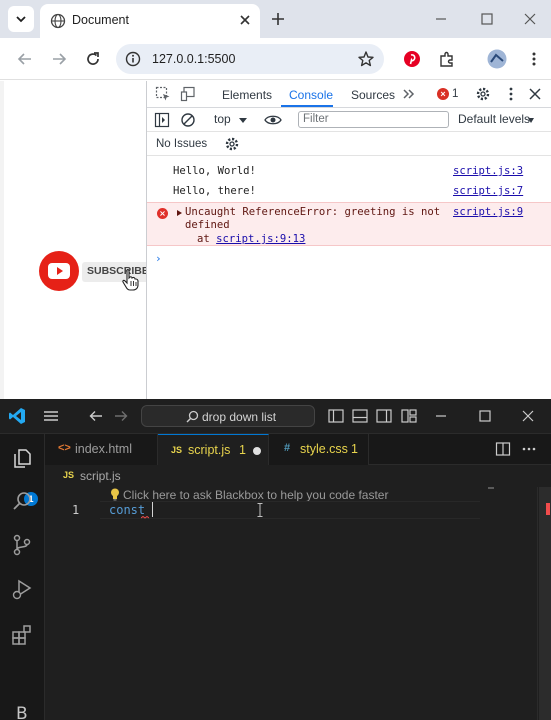  What do you see at coordinates (257, 451) in the screenshot?
I see `unsaved-dot-icon` at bounding box center [257, 451].